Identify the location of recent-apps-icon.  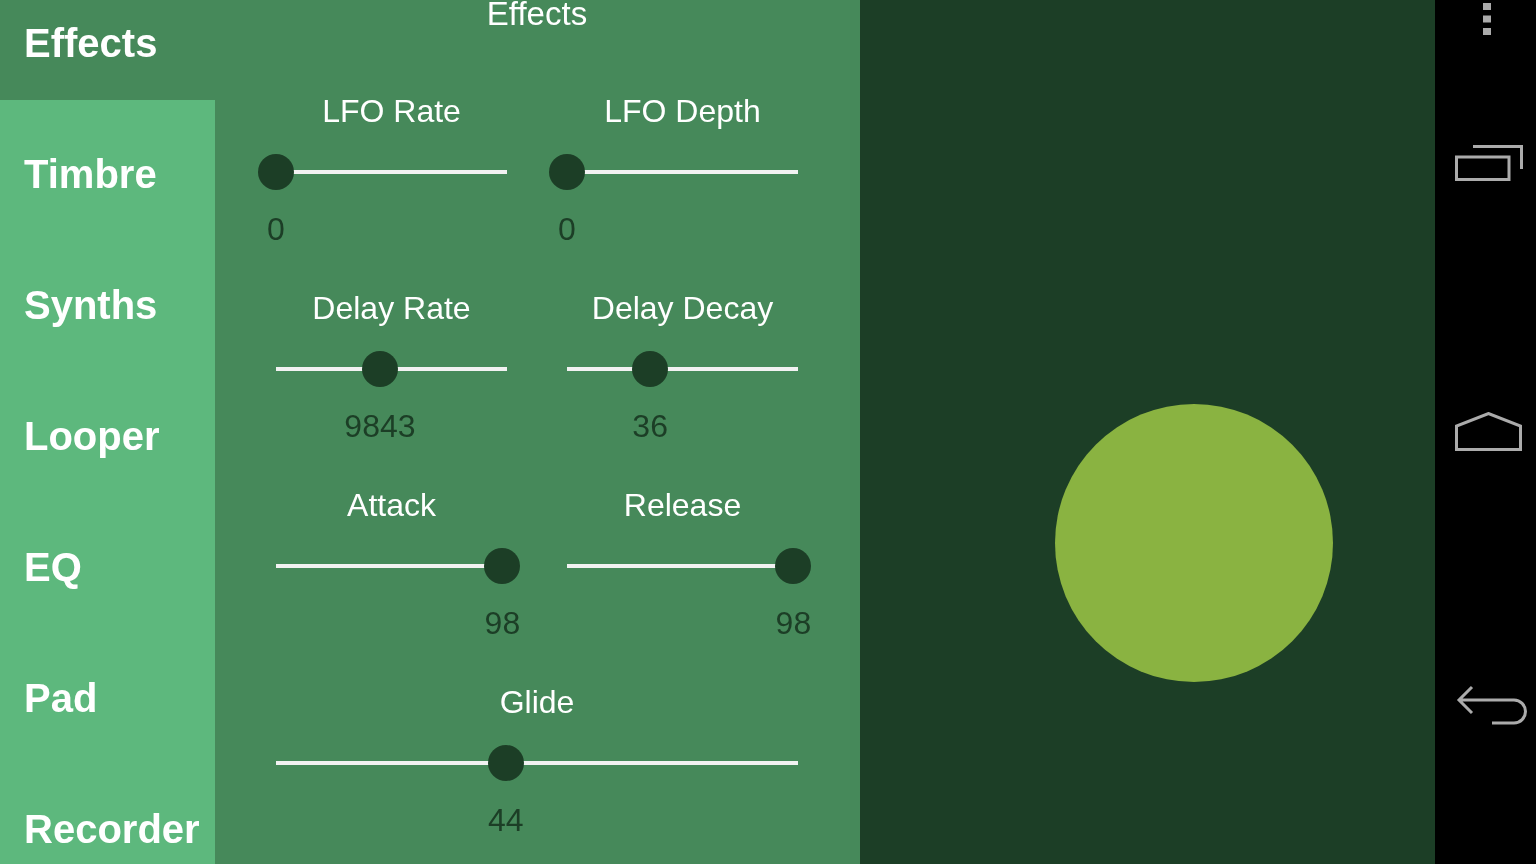
(1489, 163).